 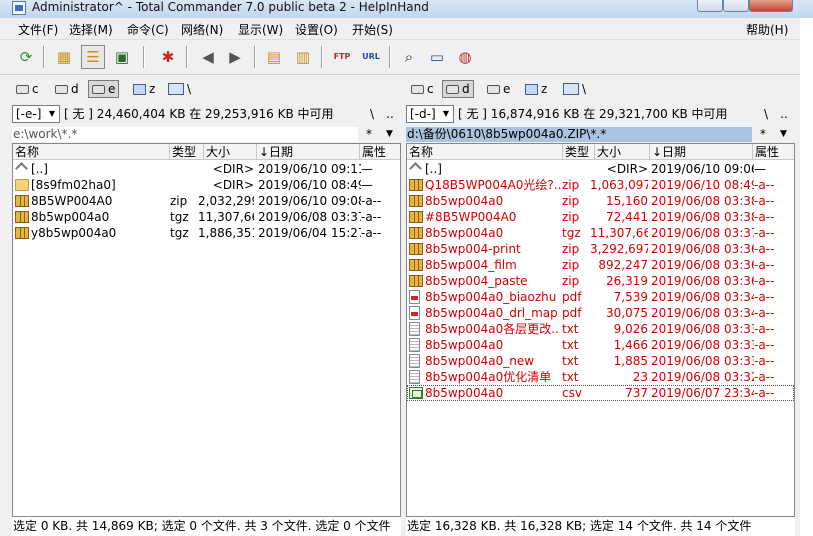 I want to click on search-icon: ⌕, so click(x=409, y=57).